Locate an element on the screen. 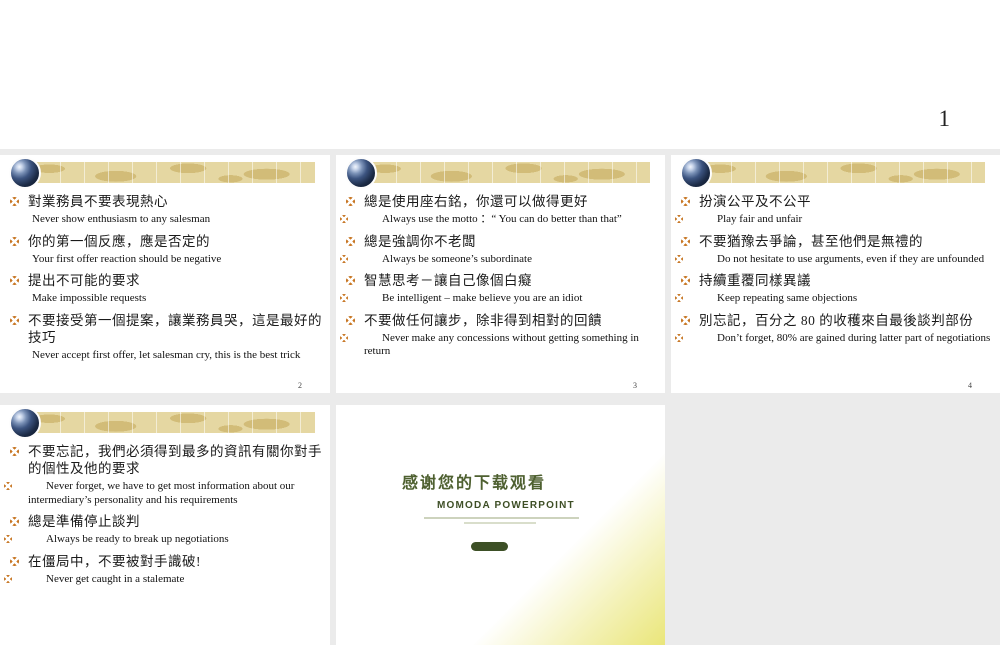 Image resolution: width=1000 pixels, height=645 pixels. bullet-text-zh: 對業務員不要表現熱心 is located at coordinates (98, 201).